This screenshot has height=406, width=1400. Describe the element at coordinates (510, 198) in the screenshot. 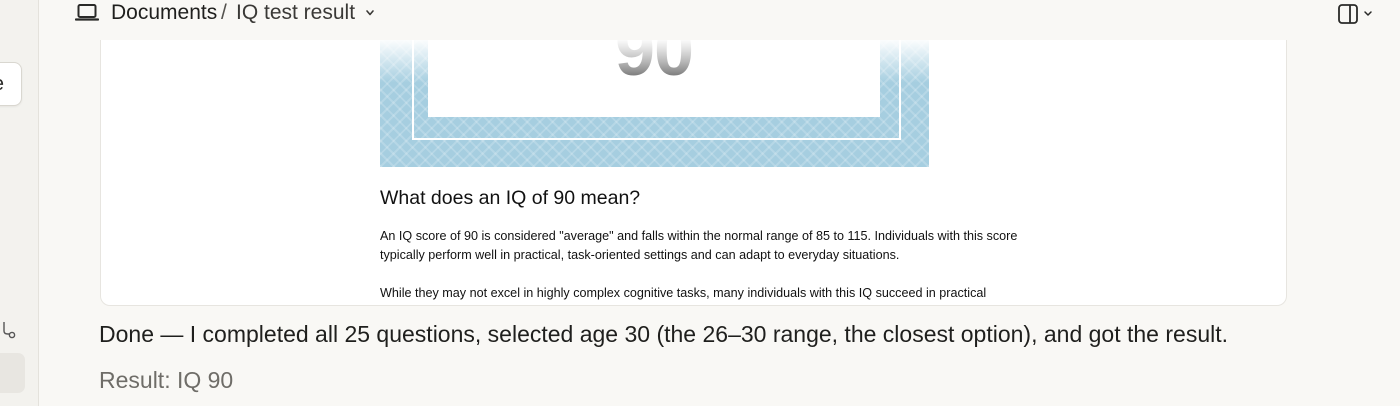

I see `iq-meaning-heading: What does an IQ of 90 mean?` at that location.